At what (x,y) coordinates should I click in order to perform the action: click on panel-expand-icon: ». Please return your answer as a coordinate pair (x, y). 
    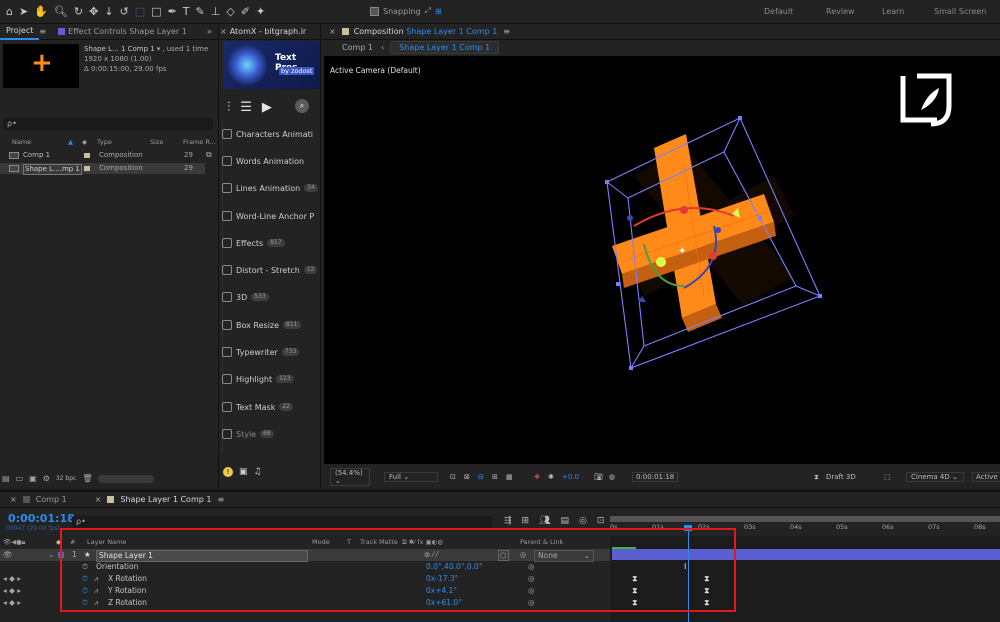
    Looking at the image, I should click on (209, 31).